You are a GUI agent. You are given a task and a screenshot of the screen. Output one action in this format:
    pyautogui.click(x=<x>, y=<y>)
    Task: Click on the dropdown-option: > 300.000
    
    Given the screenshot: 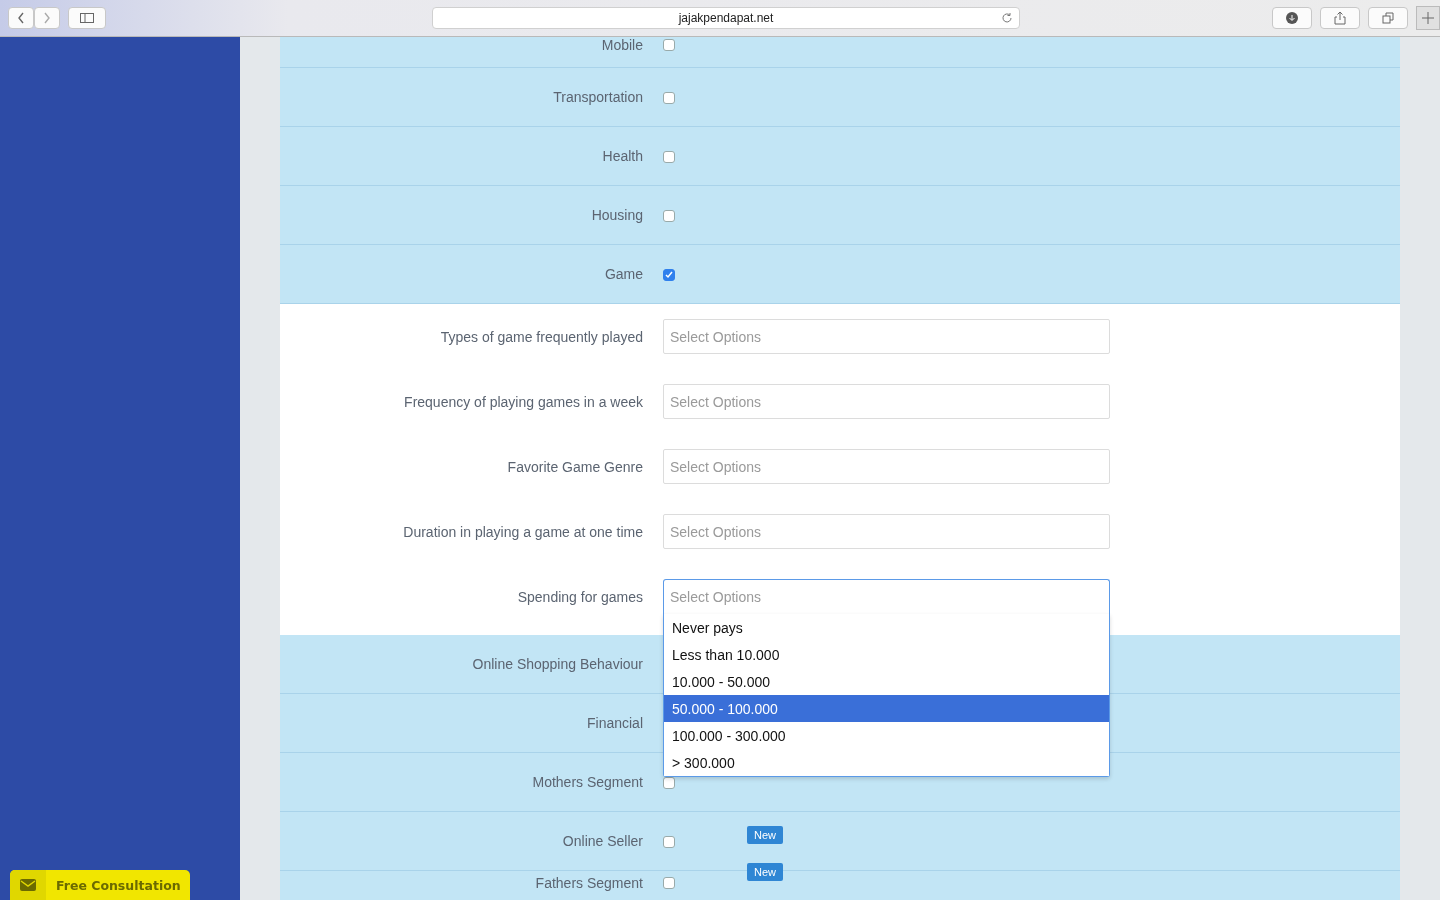 What is the action you would take?
    pyautogui.click(x=886, y=762)
    